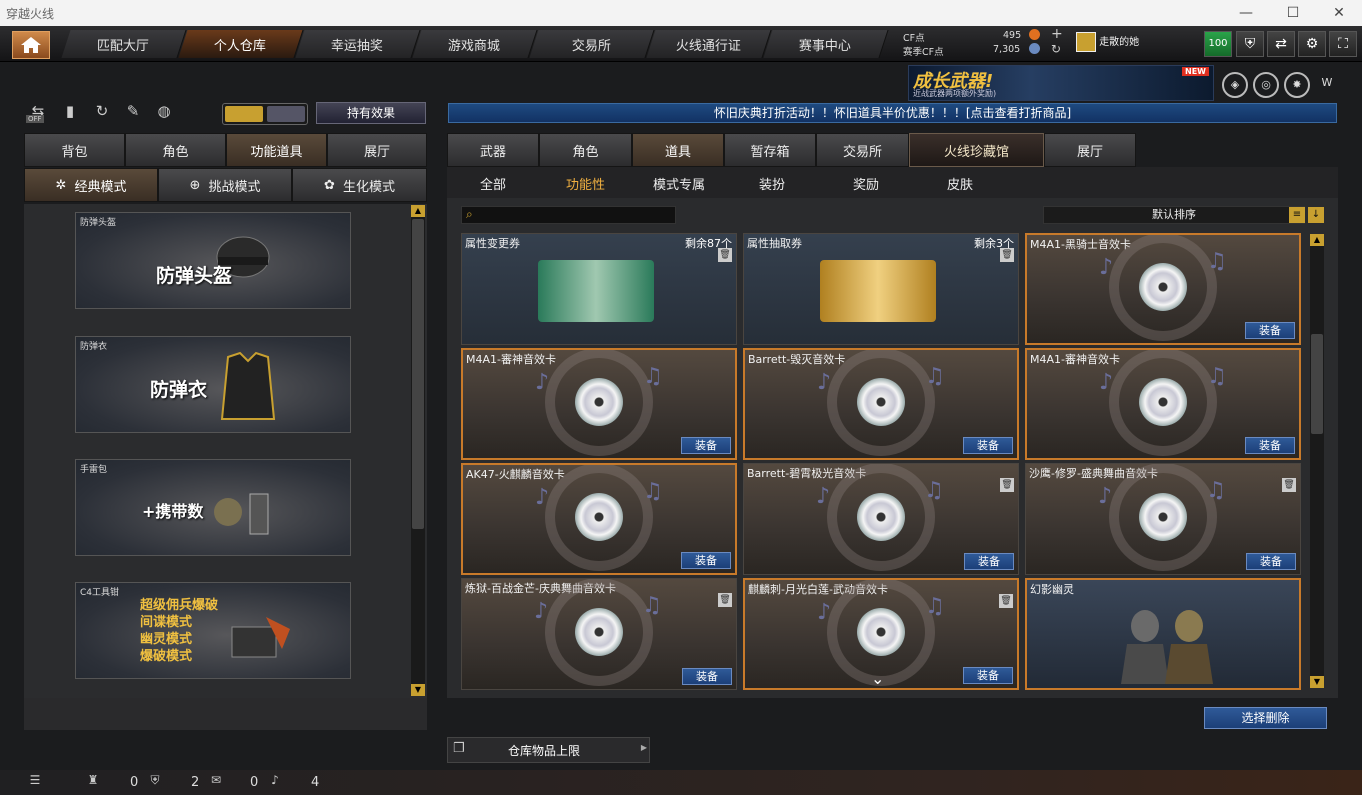 This screenshot has height=795, width=1362. I want to click on item-card-helmet: 防弹头盔 防弹头盔, so click(213, 260).